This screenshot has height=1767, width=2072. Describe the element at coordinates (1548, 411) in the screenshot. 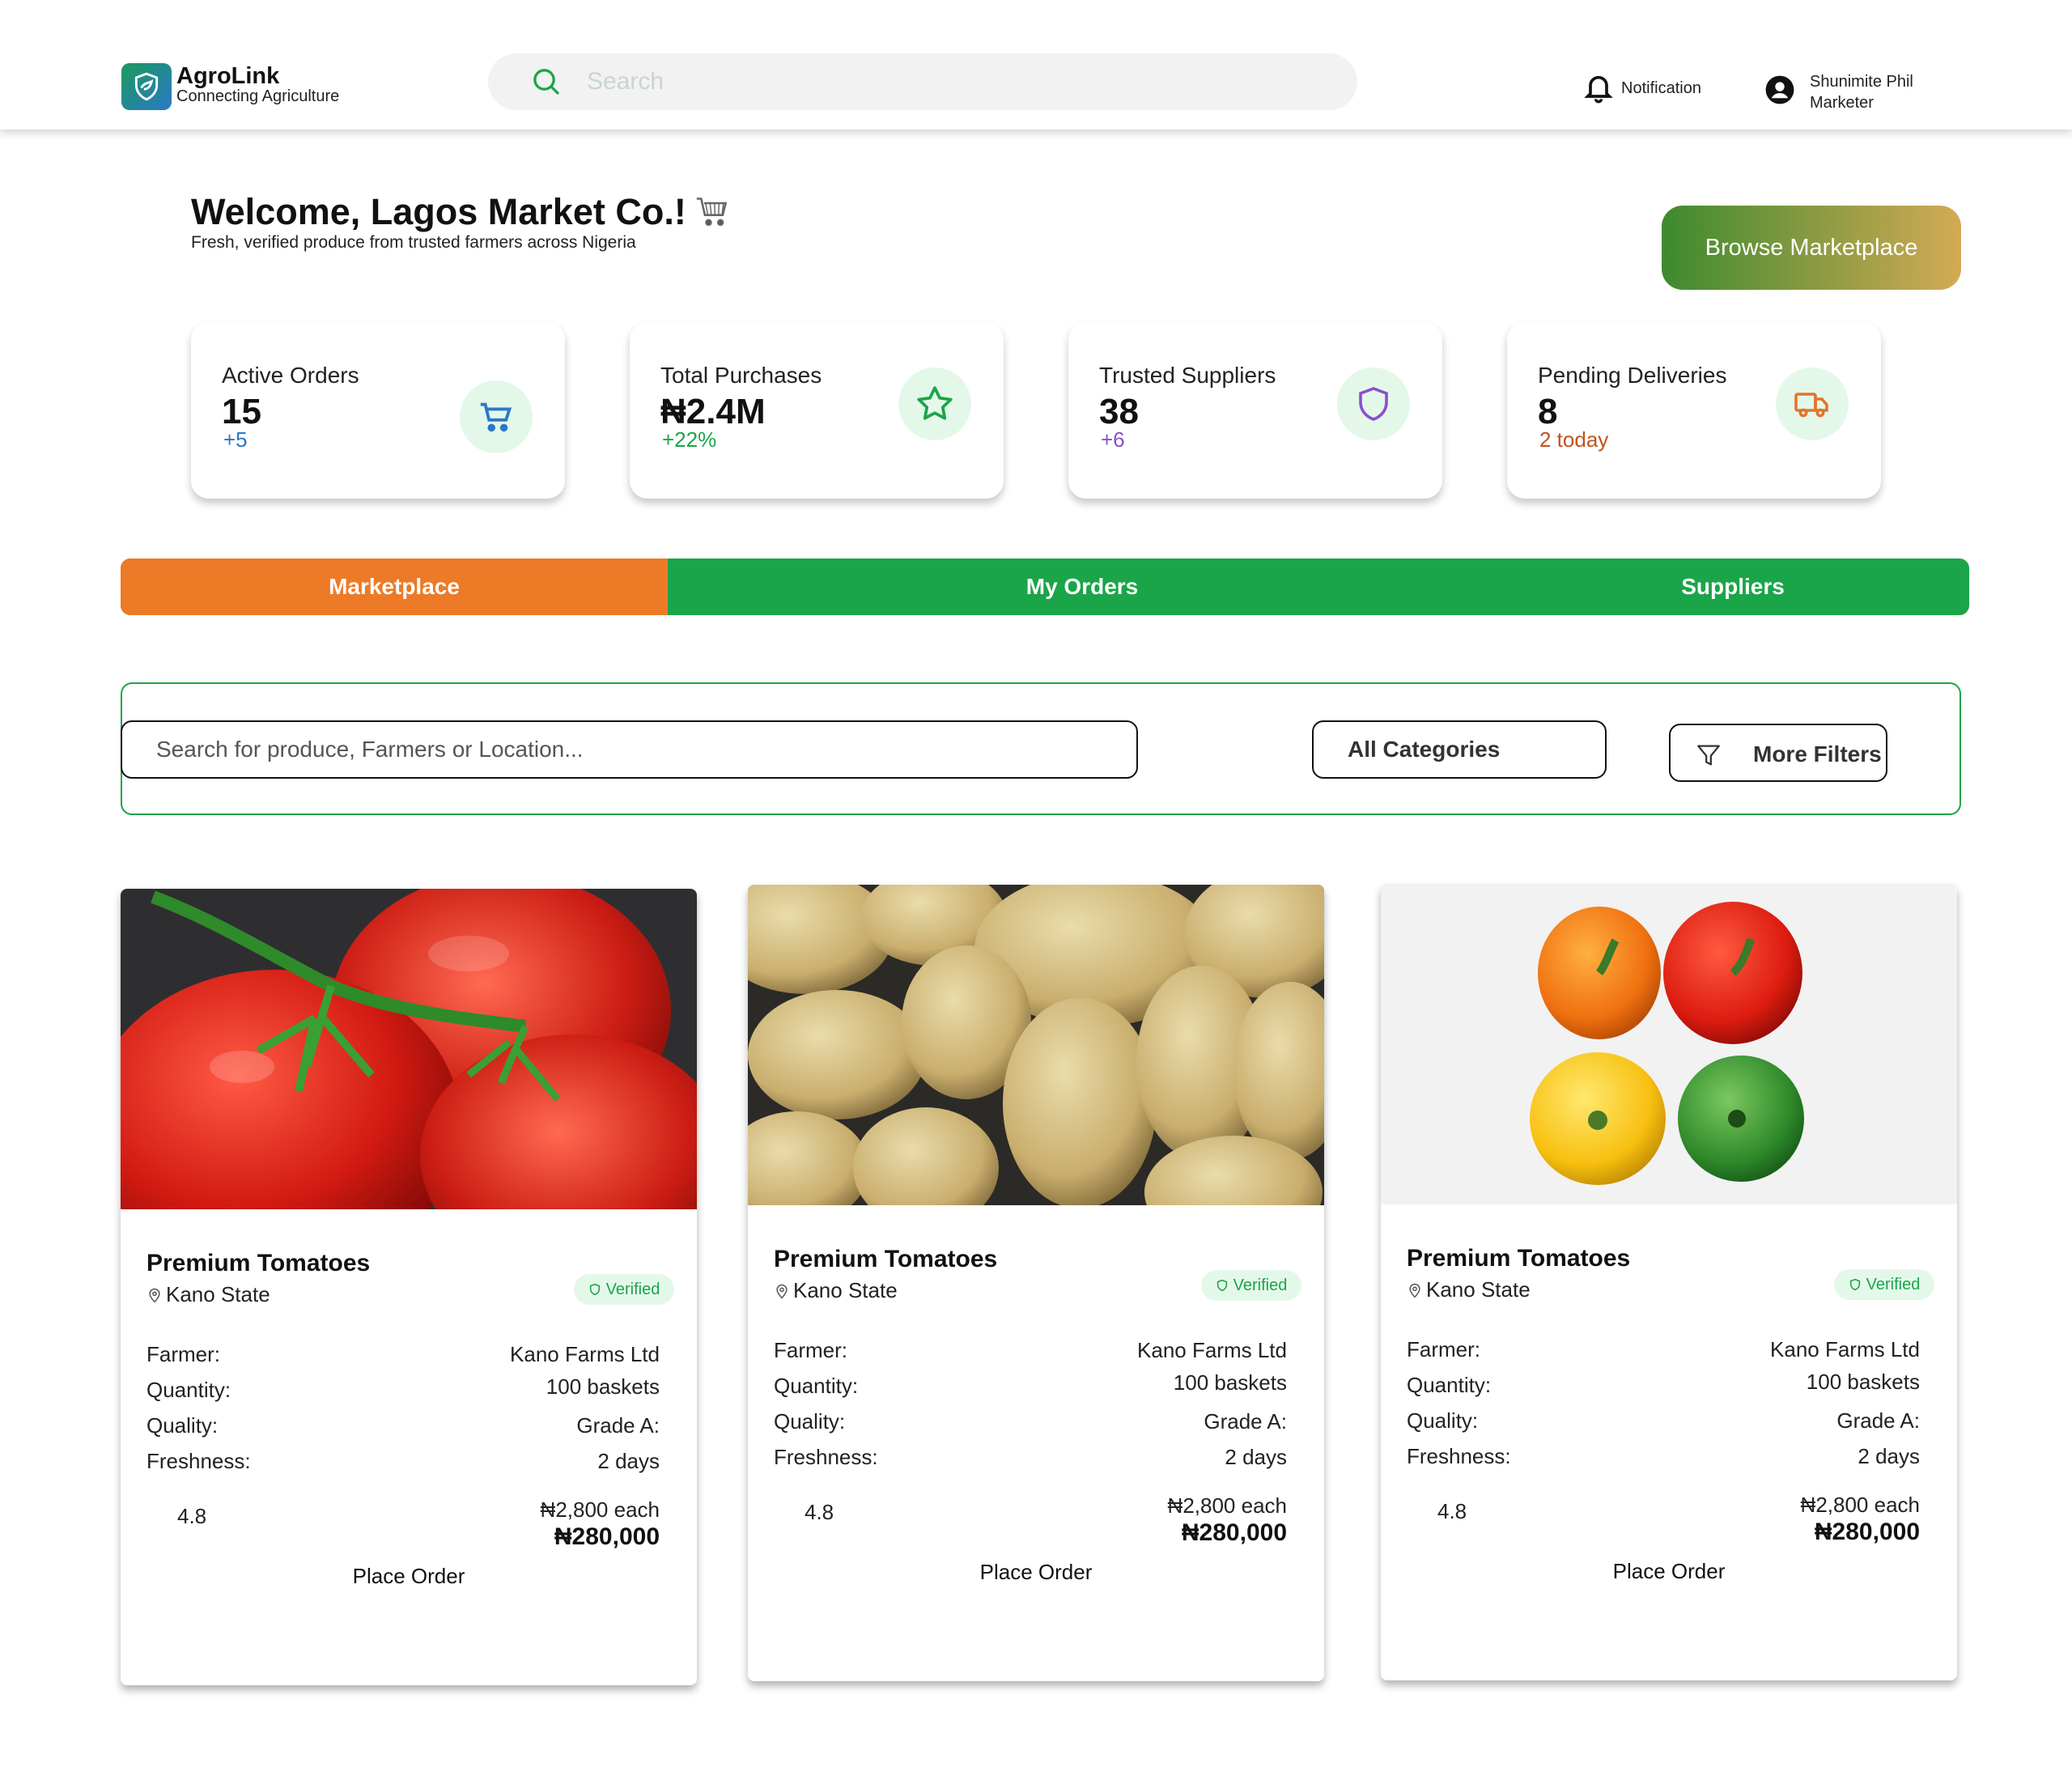

I see `stat-value: 8` at that location.